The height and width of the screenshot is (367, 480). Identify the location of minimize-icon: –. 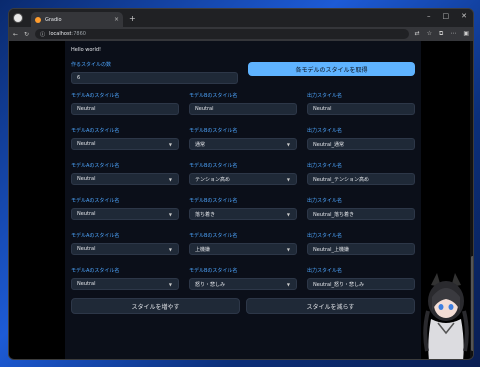
(429, 16).